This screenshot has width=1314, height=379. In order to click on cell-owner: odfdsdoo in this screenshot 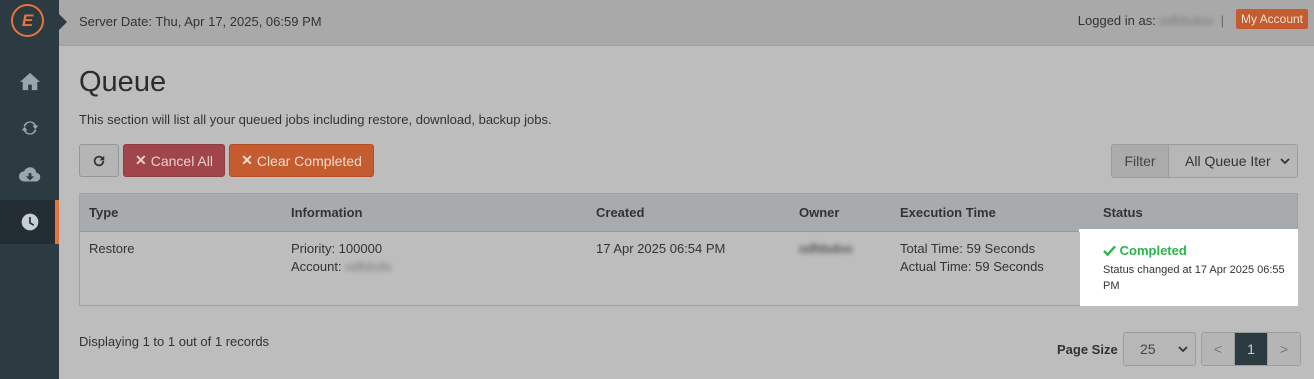, I will do `click(826, 248)`.